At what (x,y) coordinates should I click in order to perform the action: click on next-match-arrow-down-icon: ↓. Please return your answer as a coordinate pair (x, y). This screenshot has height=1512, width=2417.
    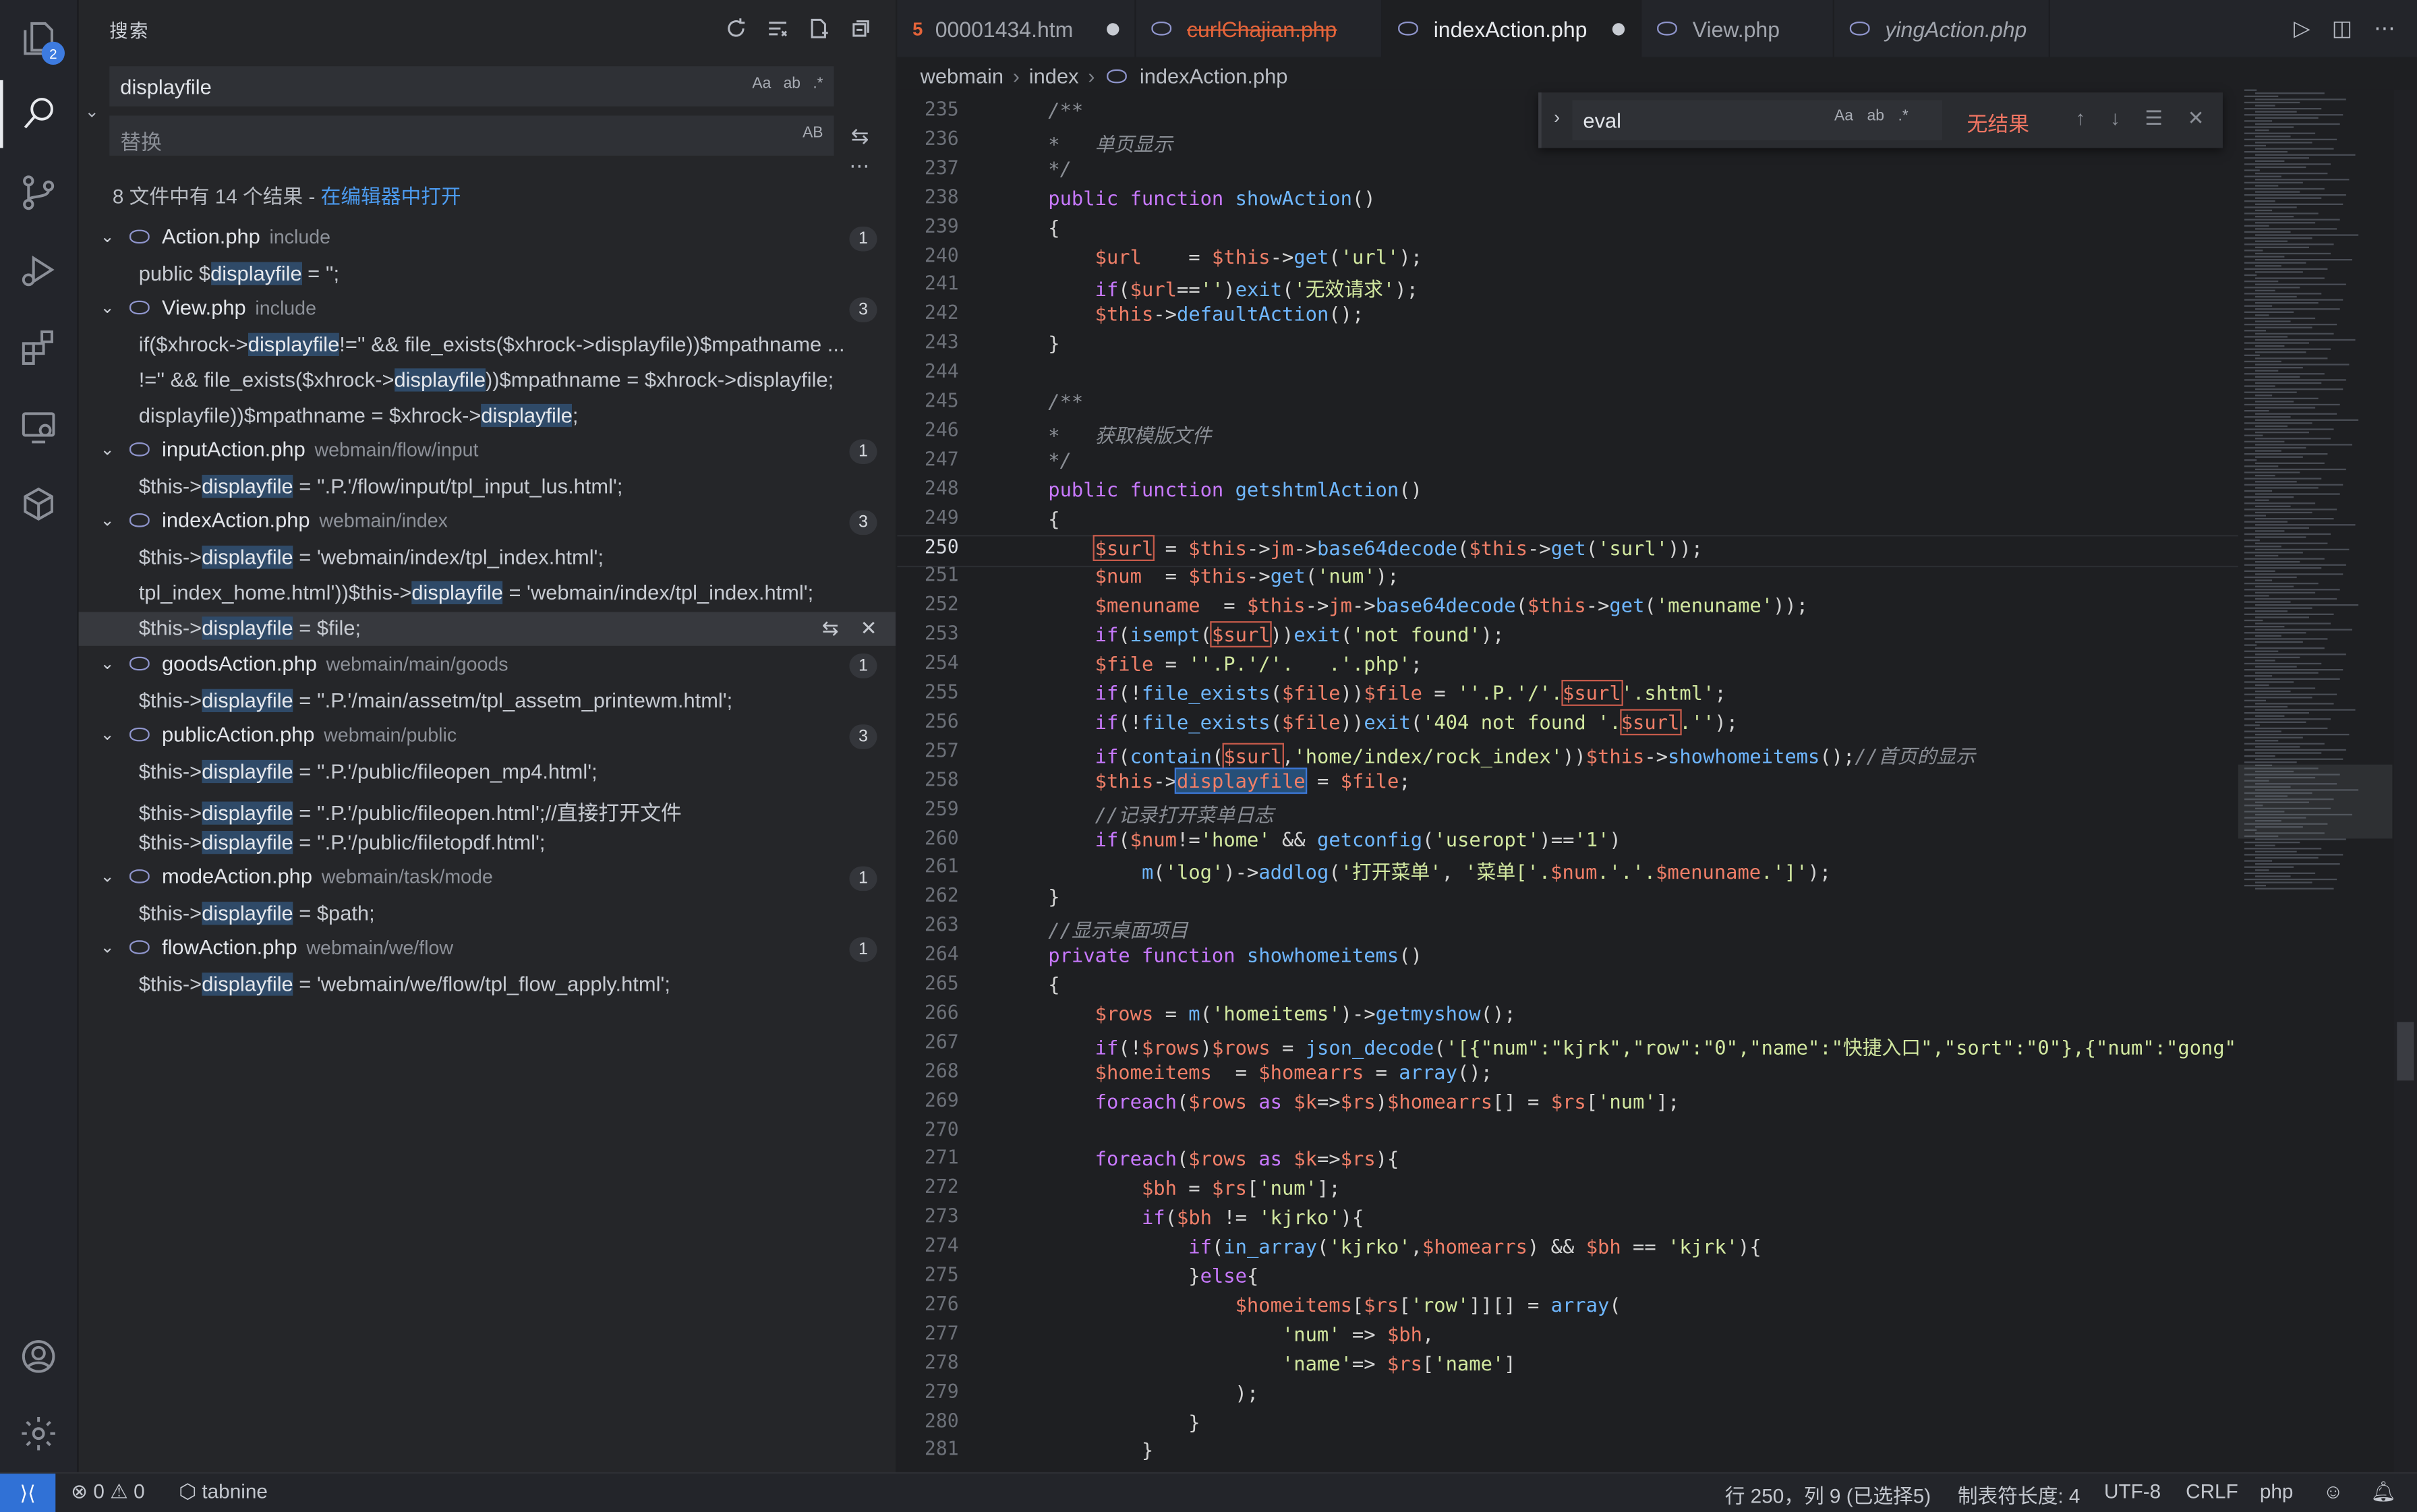
    Looking at the image, I should click on (2115, 120).